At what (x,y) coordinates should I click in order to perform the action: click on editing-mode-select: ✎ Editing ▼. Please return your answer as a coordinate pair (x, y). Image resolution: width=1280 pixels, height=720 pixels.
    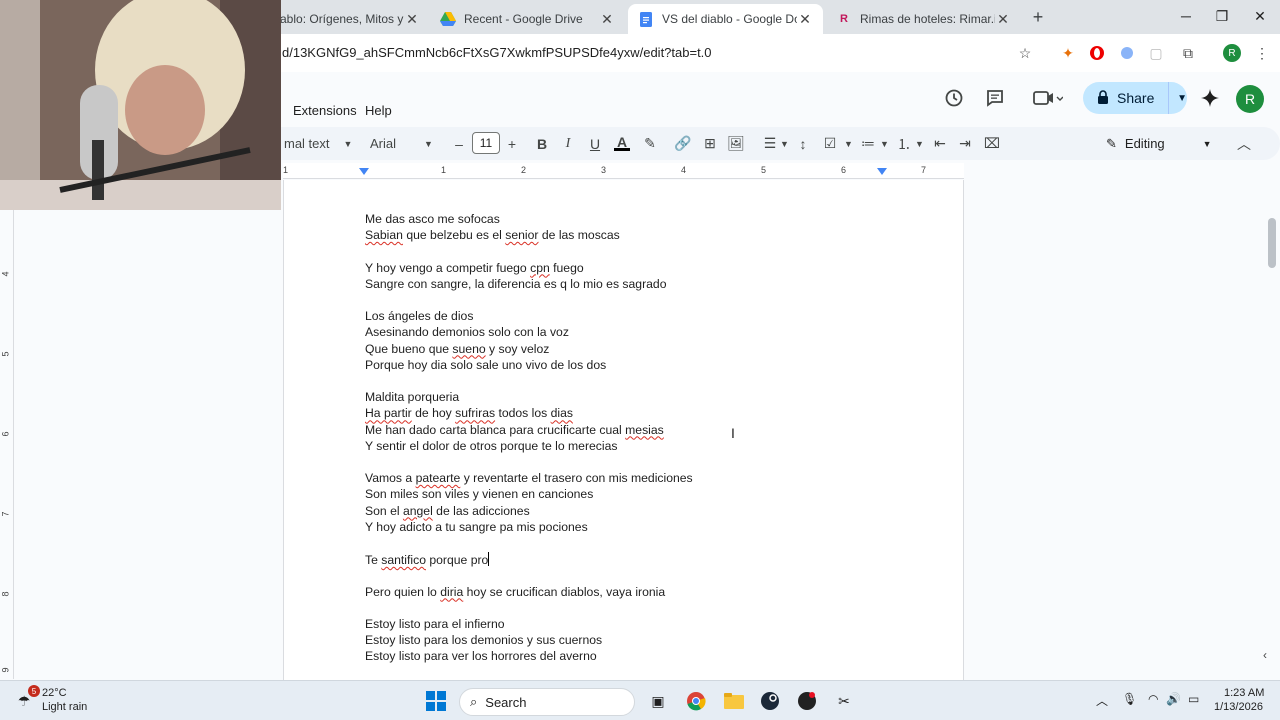
    Looking at the image, I should click on (1159, 143).